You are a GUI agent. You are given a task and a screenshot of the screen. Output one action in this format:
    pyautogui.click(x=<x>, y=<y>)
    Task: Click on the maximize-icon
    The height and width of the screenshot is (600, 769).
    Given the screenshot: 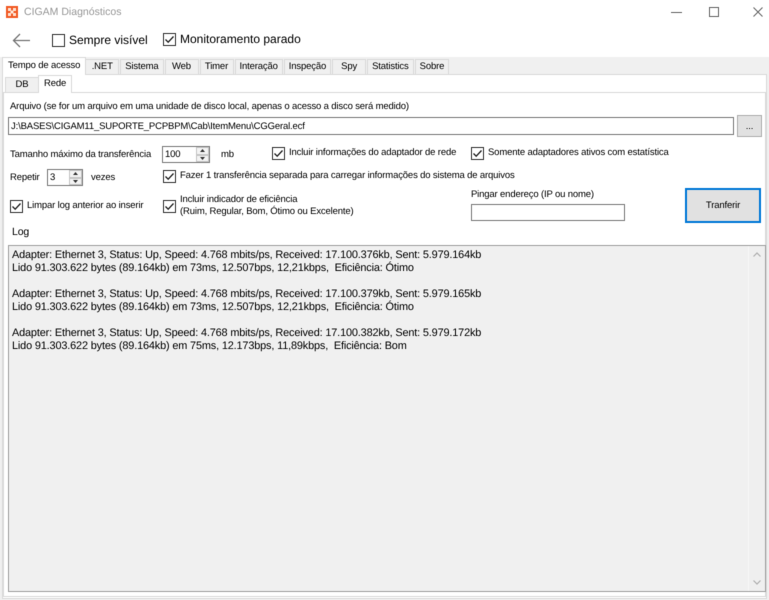 What is the action you would take?
    pyautogui.click(x=714, y=12)
    